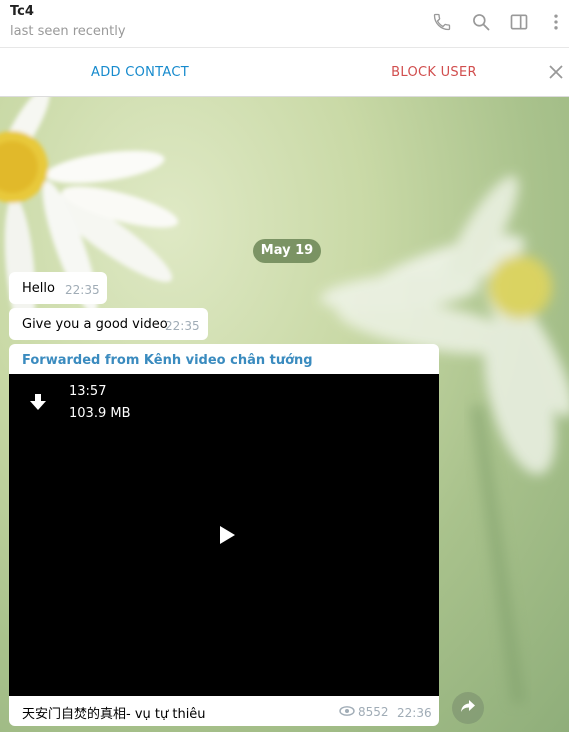  Describe the element at coordinates (556, 22) in the screenshot. I see `more-icon` at that location.